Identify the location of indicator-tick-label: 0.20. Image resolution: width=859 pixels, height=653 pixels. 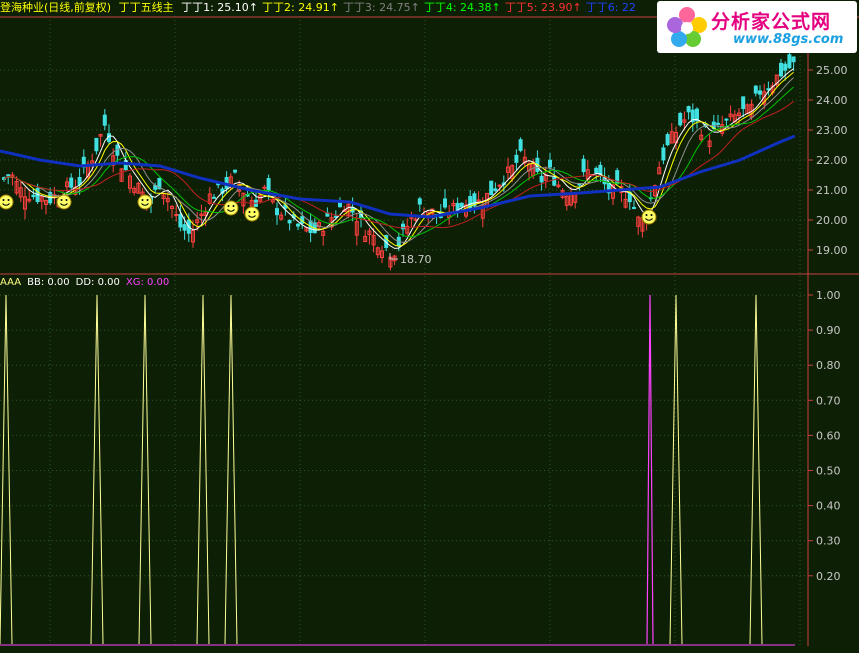
(828, 576).